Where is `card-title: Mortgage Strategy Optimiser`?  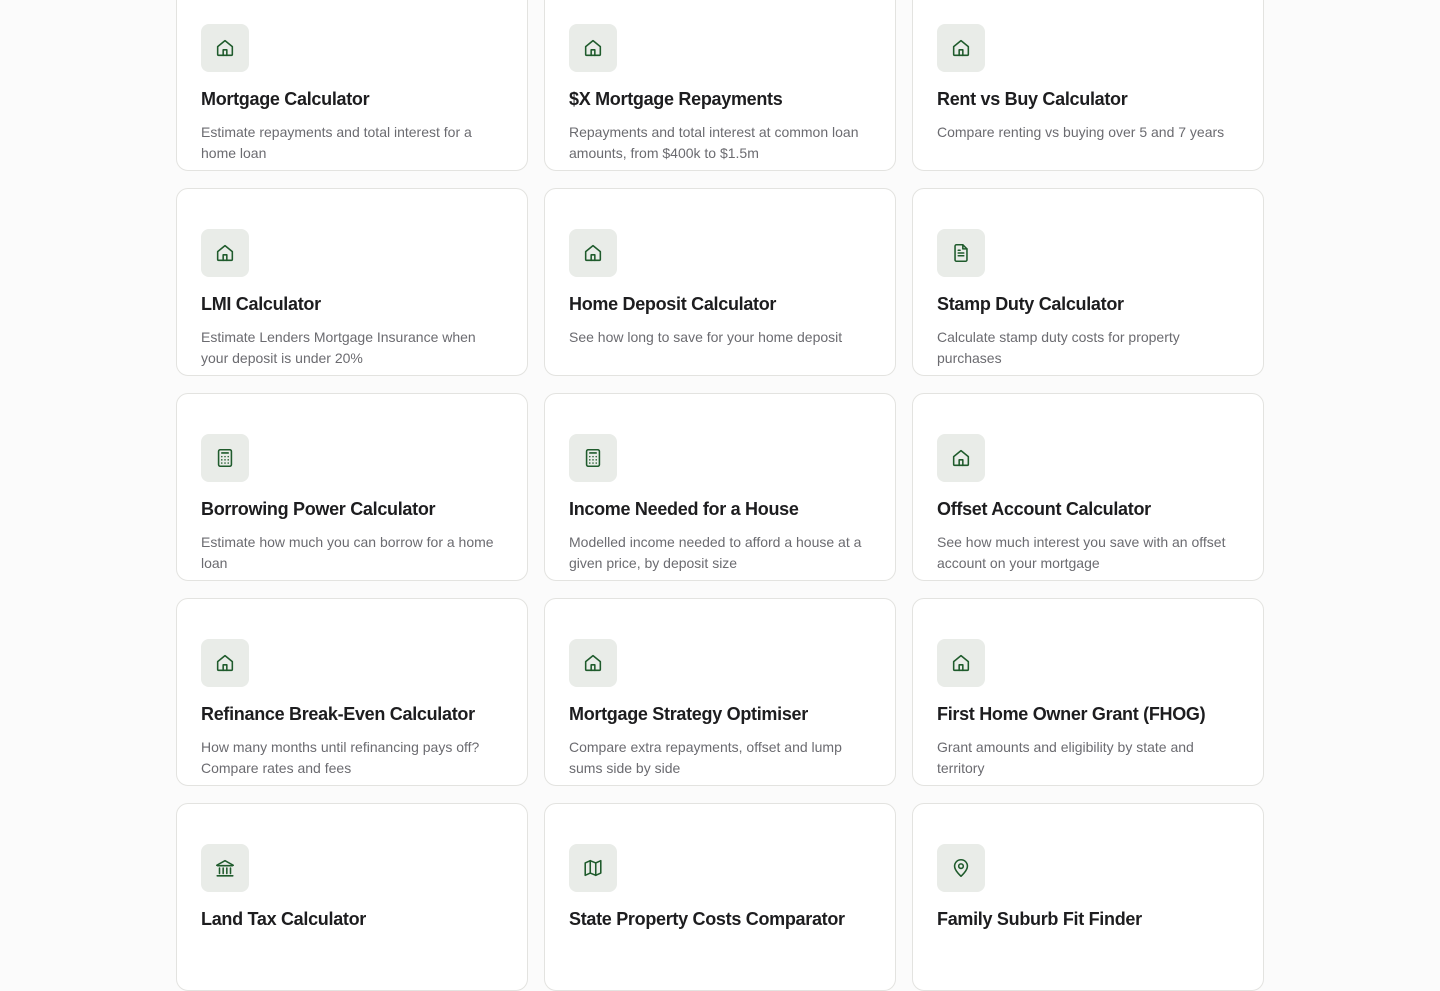
card-title: Mortgage Strategy Optimiser is located at coordinates (688, 714).